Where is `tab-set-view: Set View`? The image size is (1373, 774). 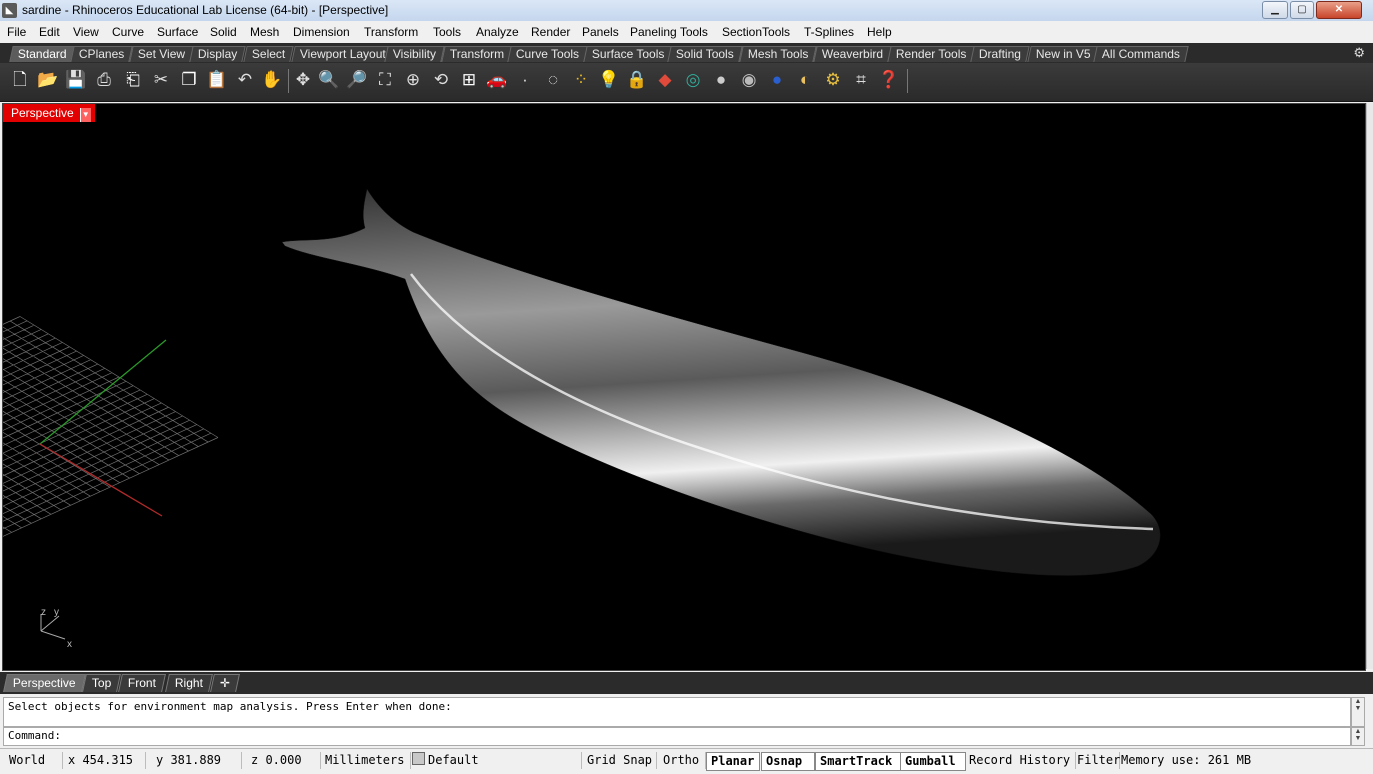
tab-set-view: Set View is located at coordinates (161, 54).